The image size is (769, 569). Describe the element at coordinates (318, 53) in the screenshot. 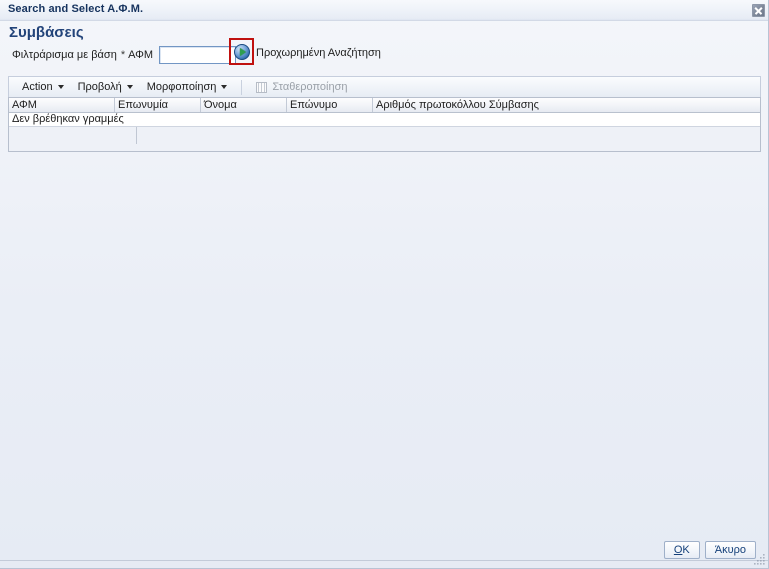

I see `advanced-search-link: Προχωρημένη Αναζήτηση` at that location.